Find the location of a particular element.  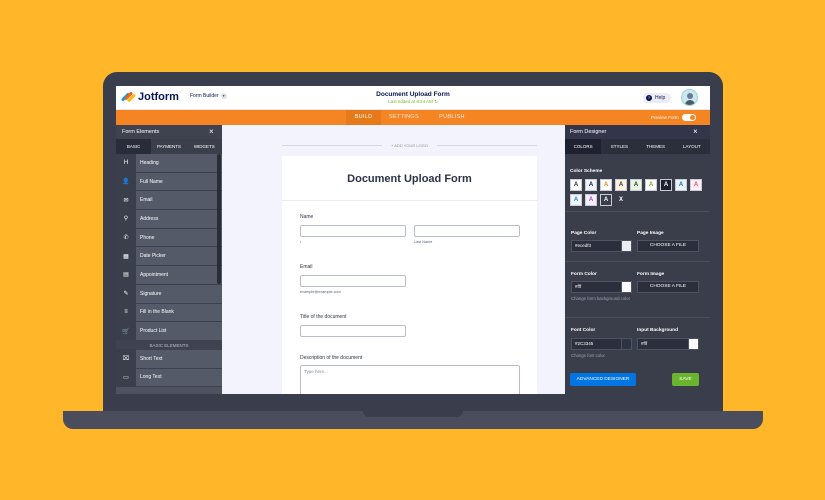

tab-publish: PUBLISH is located at coordinates (452, 117).